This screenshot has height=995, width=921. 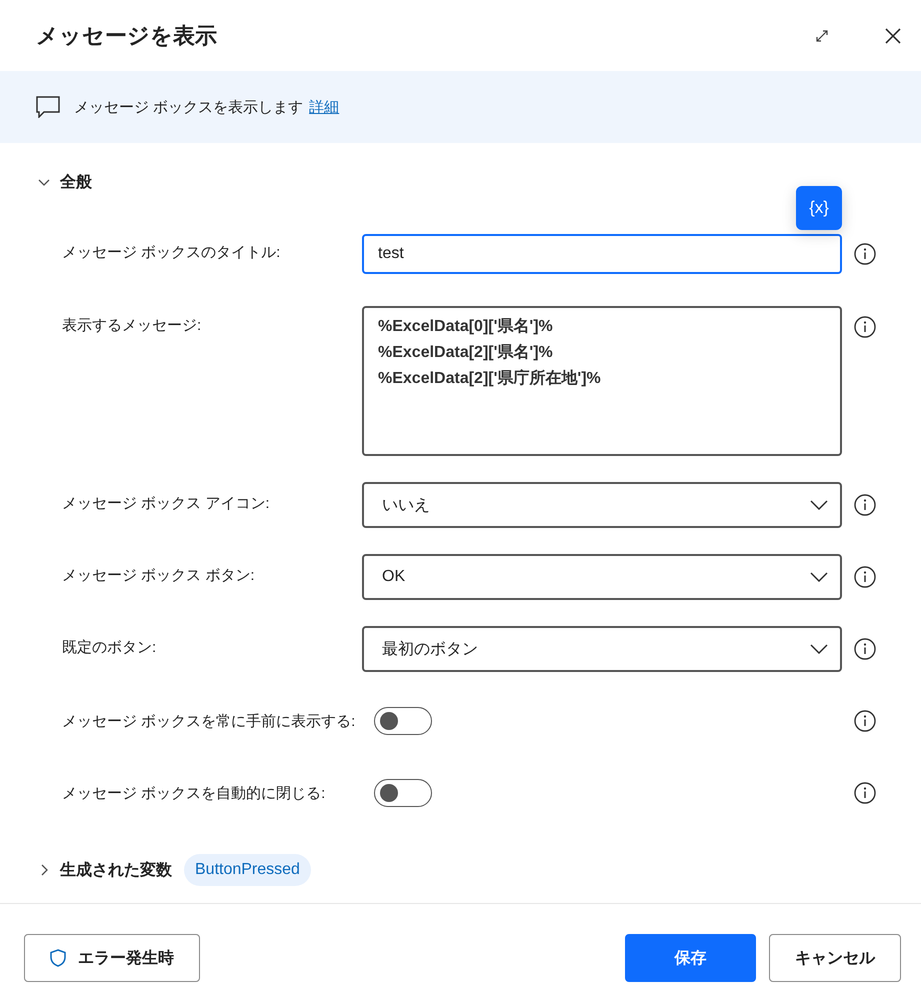 I want to click on section-title: 生成された変数, so click(x=116, y=870).